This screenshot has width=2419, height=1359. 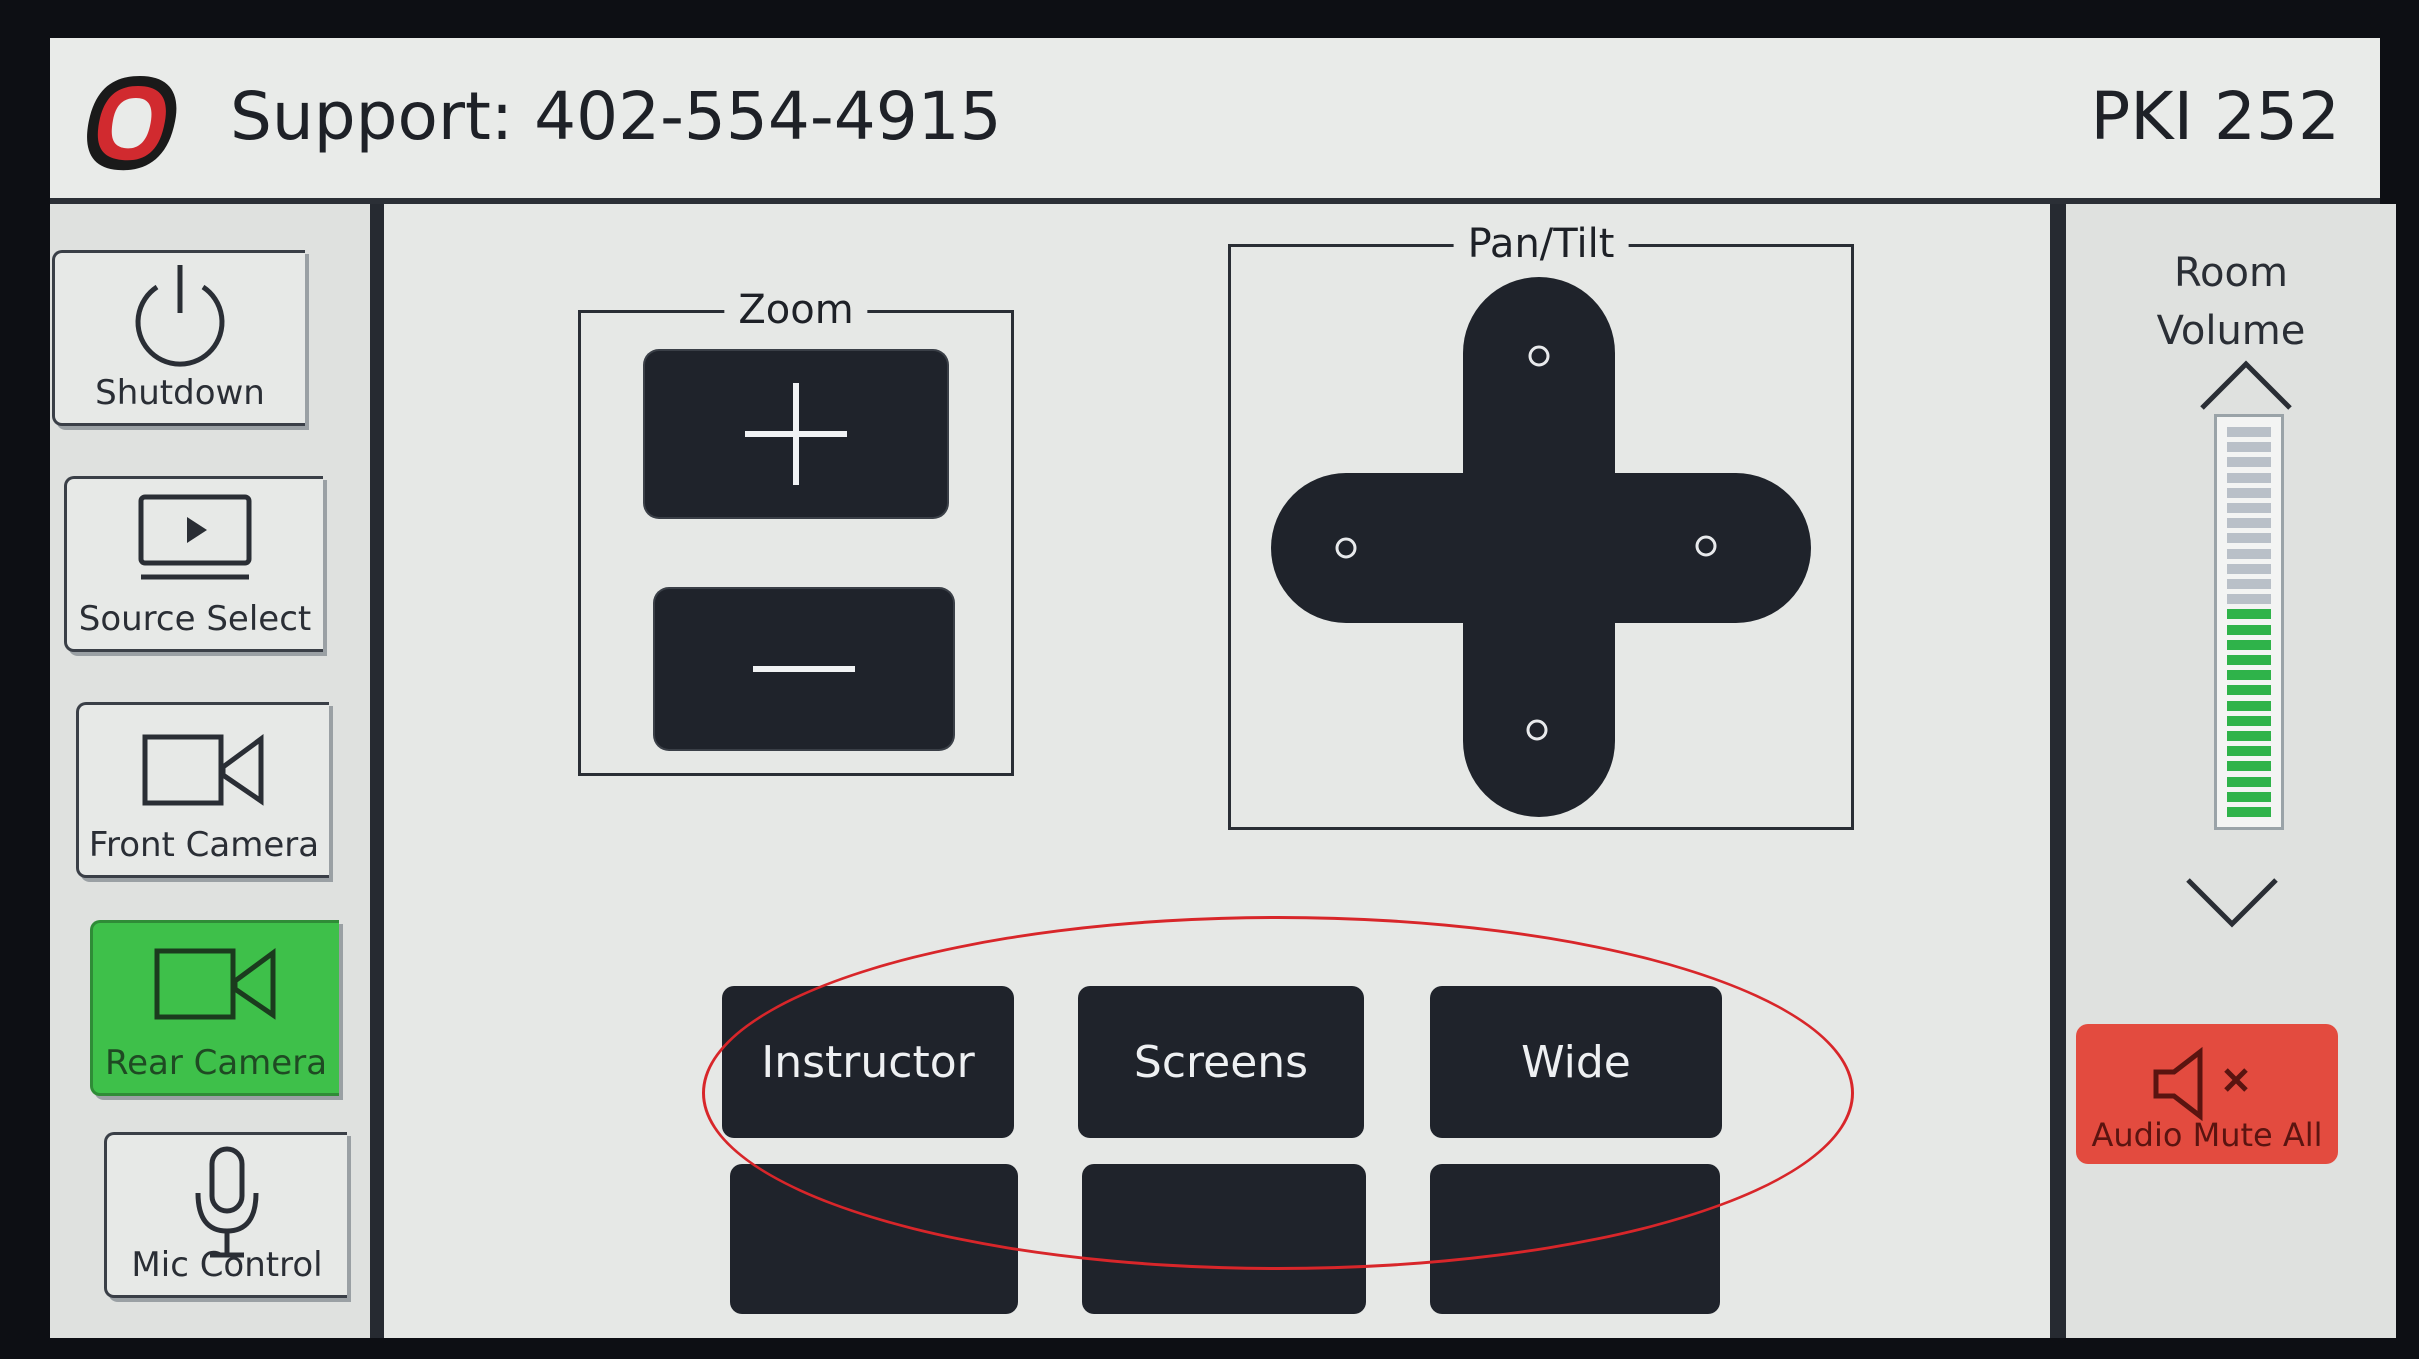 I want to click on volume-meter, so click(x=2249, y=622).